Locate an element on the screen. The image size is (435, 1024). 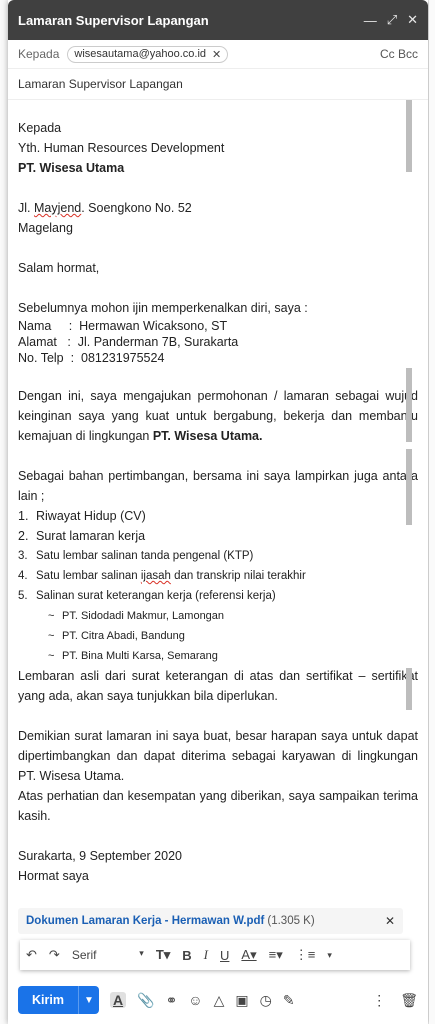
list-text: dan transkrip nilai terakhir is located at coordinates (238, 576).